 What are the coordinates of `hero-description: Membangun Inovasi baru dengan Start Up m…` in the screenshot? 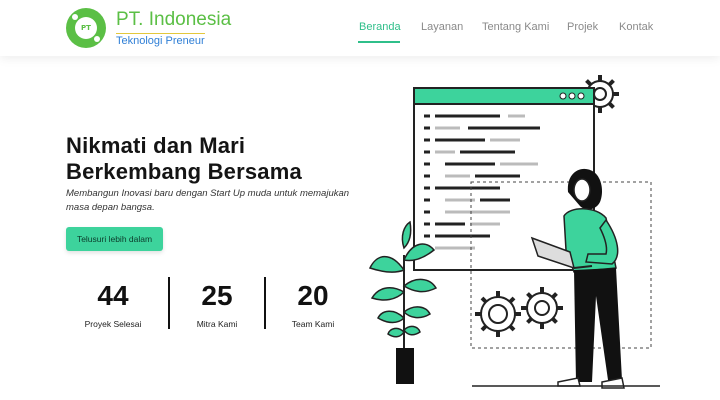 It's located at (208, 200).